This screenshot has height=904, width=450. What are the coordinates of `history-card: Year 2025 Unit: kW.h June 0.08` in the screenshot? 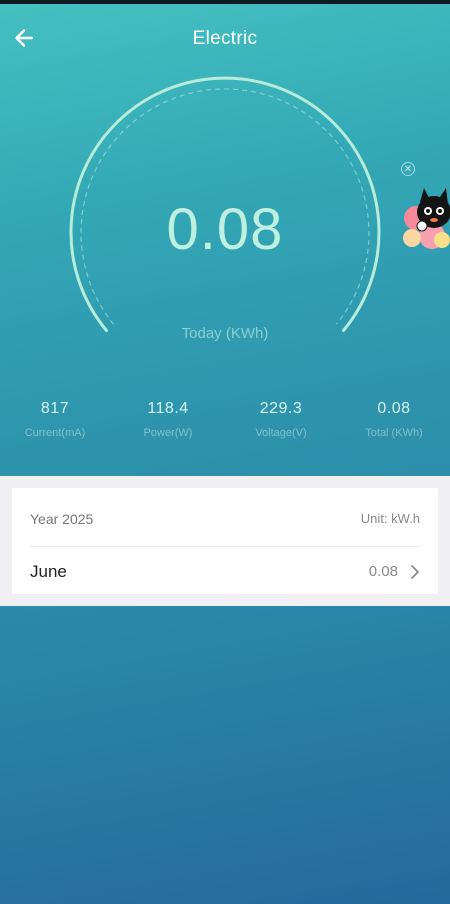 It's located at (225, 541).